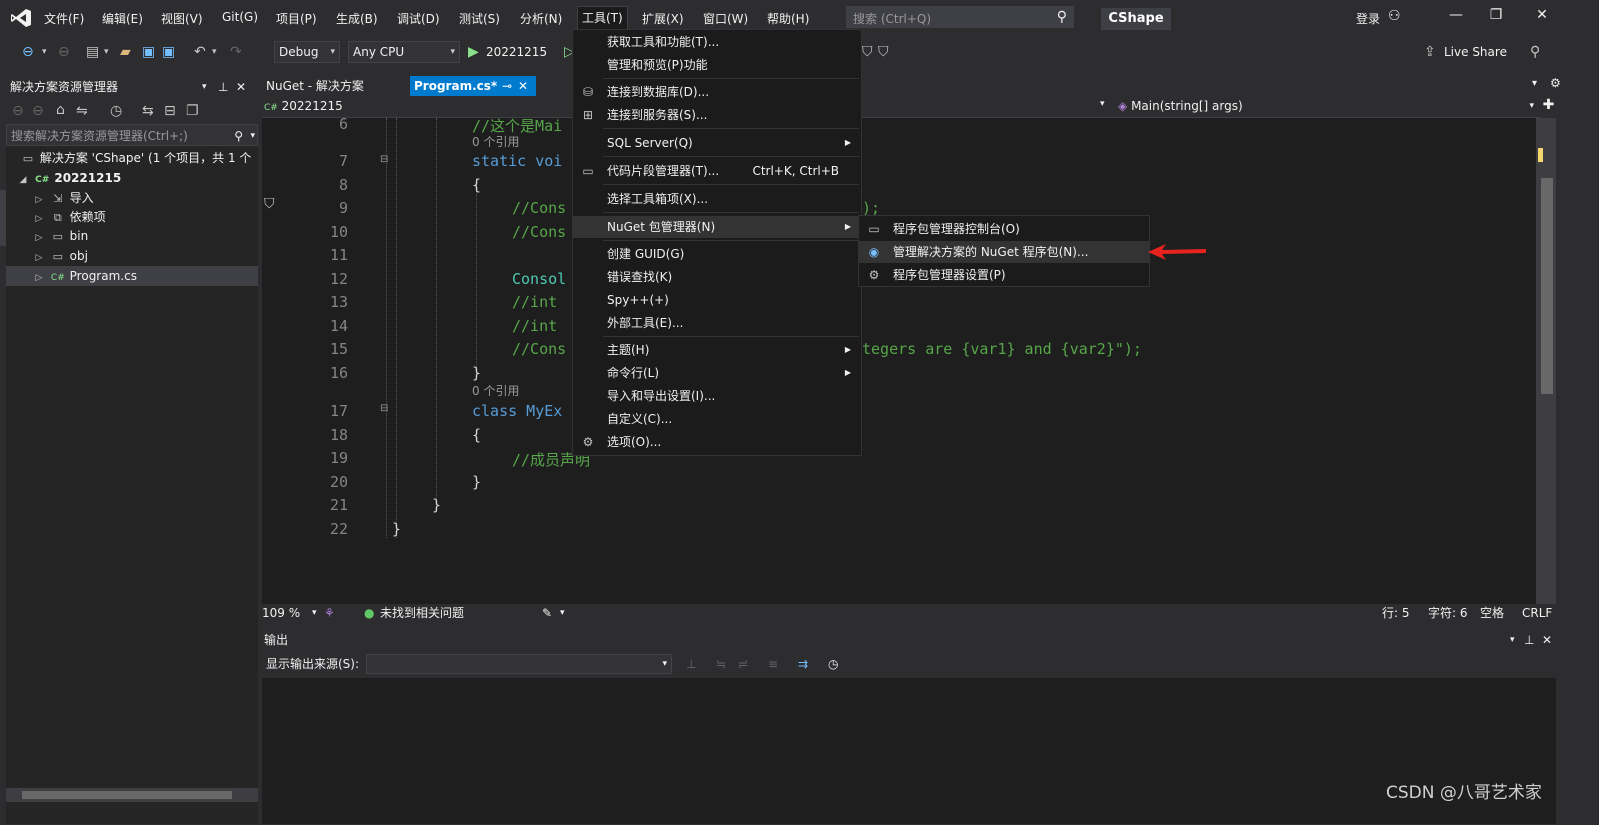 The image size is (1599, 825). What do you see at coordinates (803, 664) in the screenshot?
I see `word-wrap-icon: ⇉` at bounding box center [803, 664].